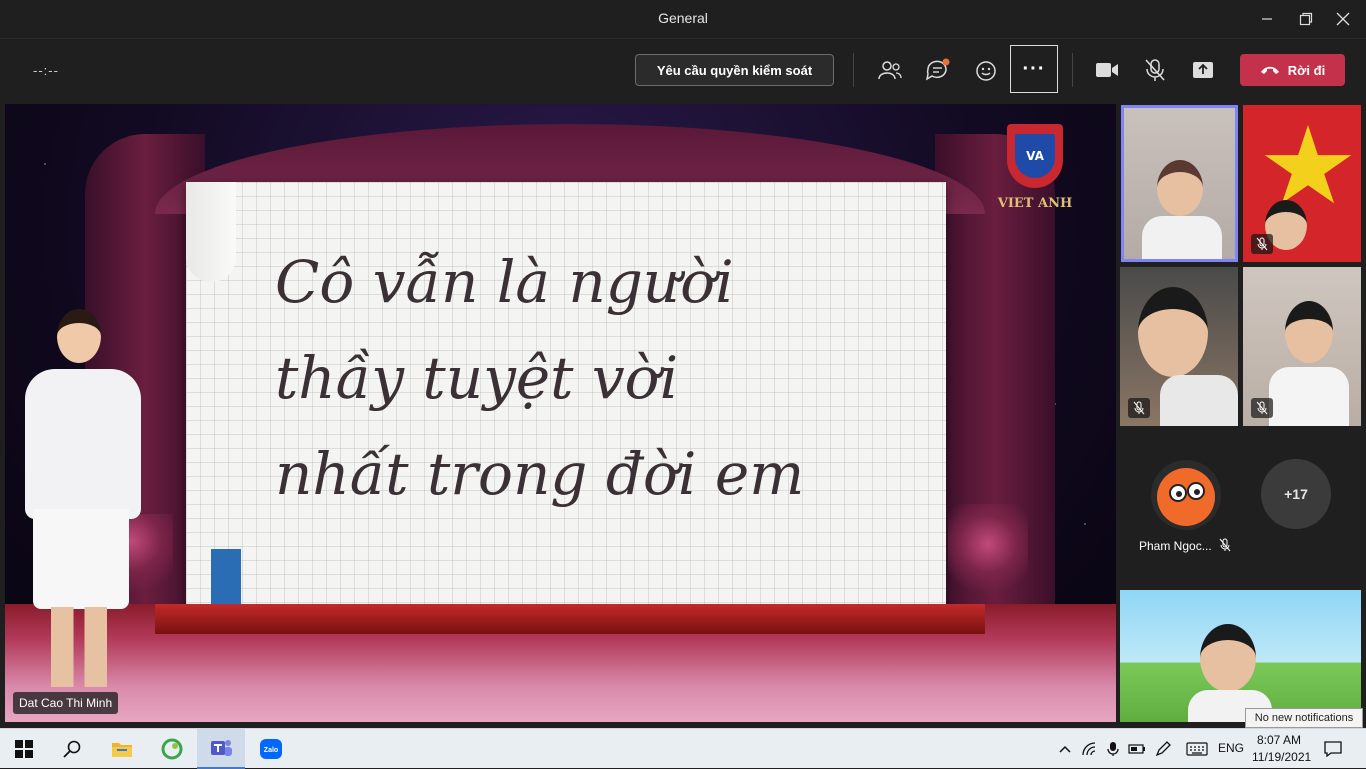 This screenshot has width=1366, height=769. I want to click on network-button, so click(1090, 749).